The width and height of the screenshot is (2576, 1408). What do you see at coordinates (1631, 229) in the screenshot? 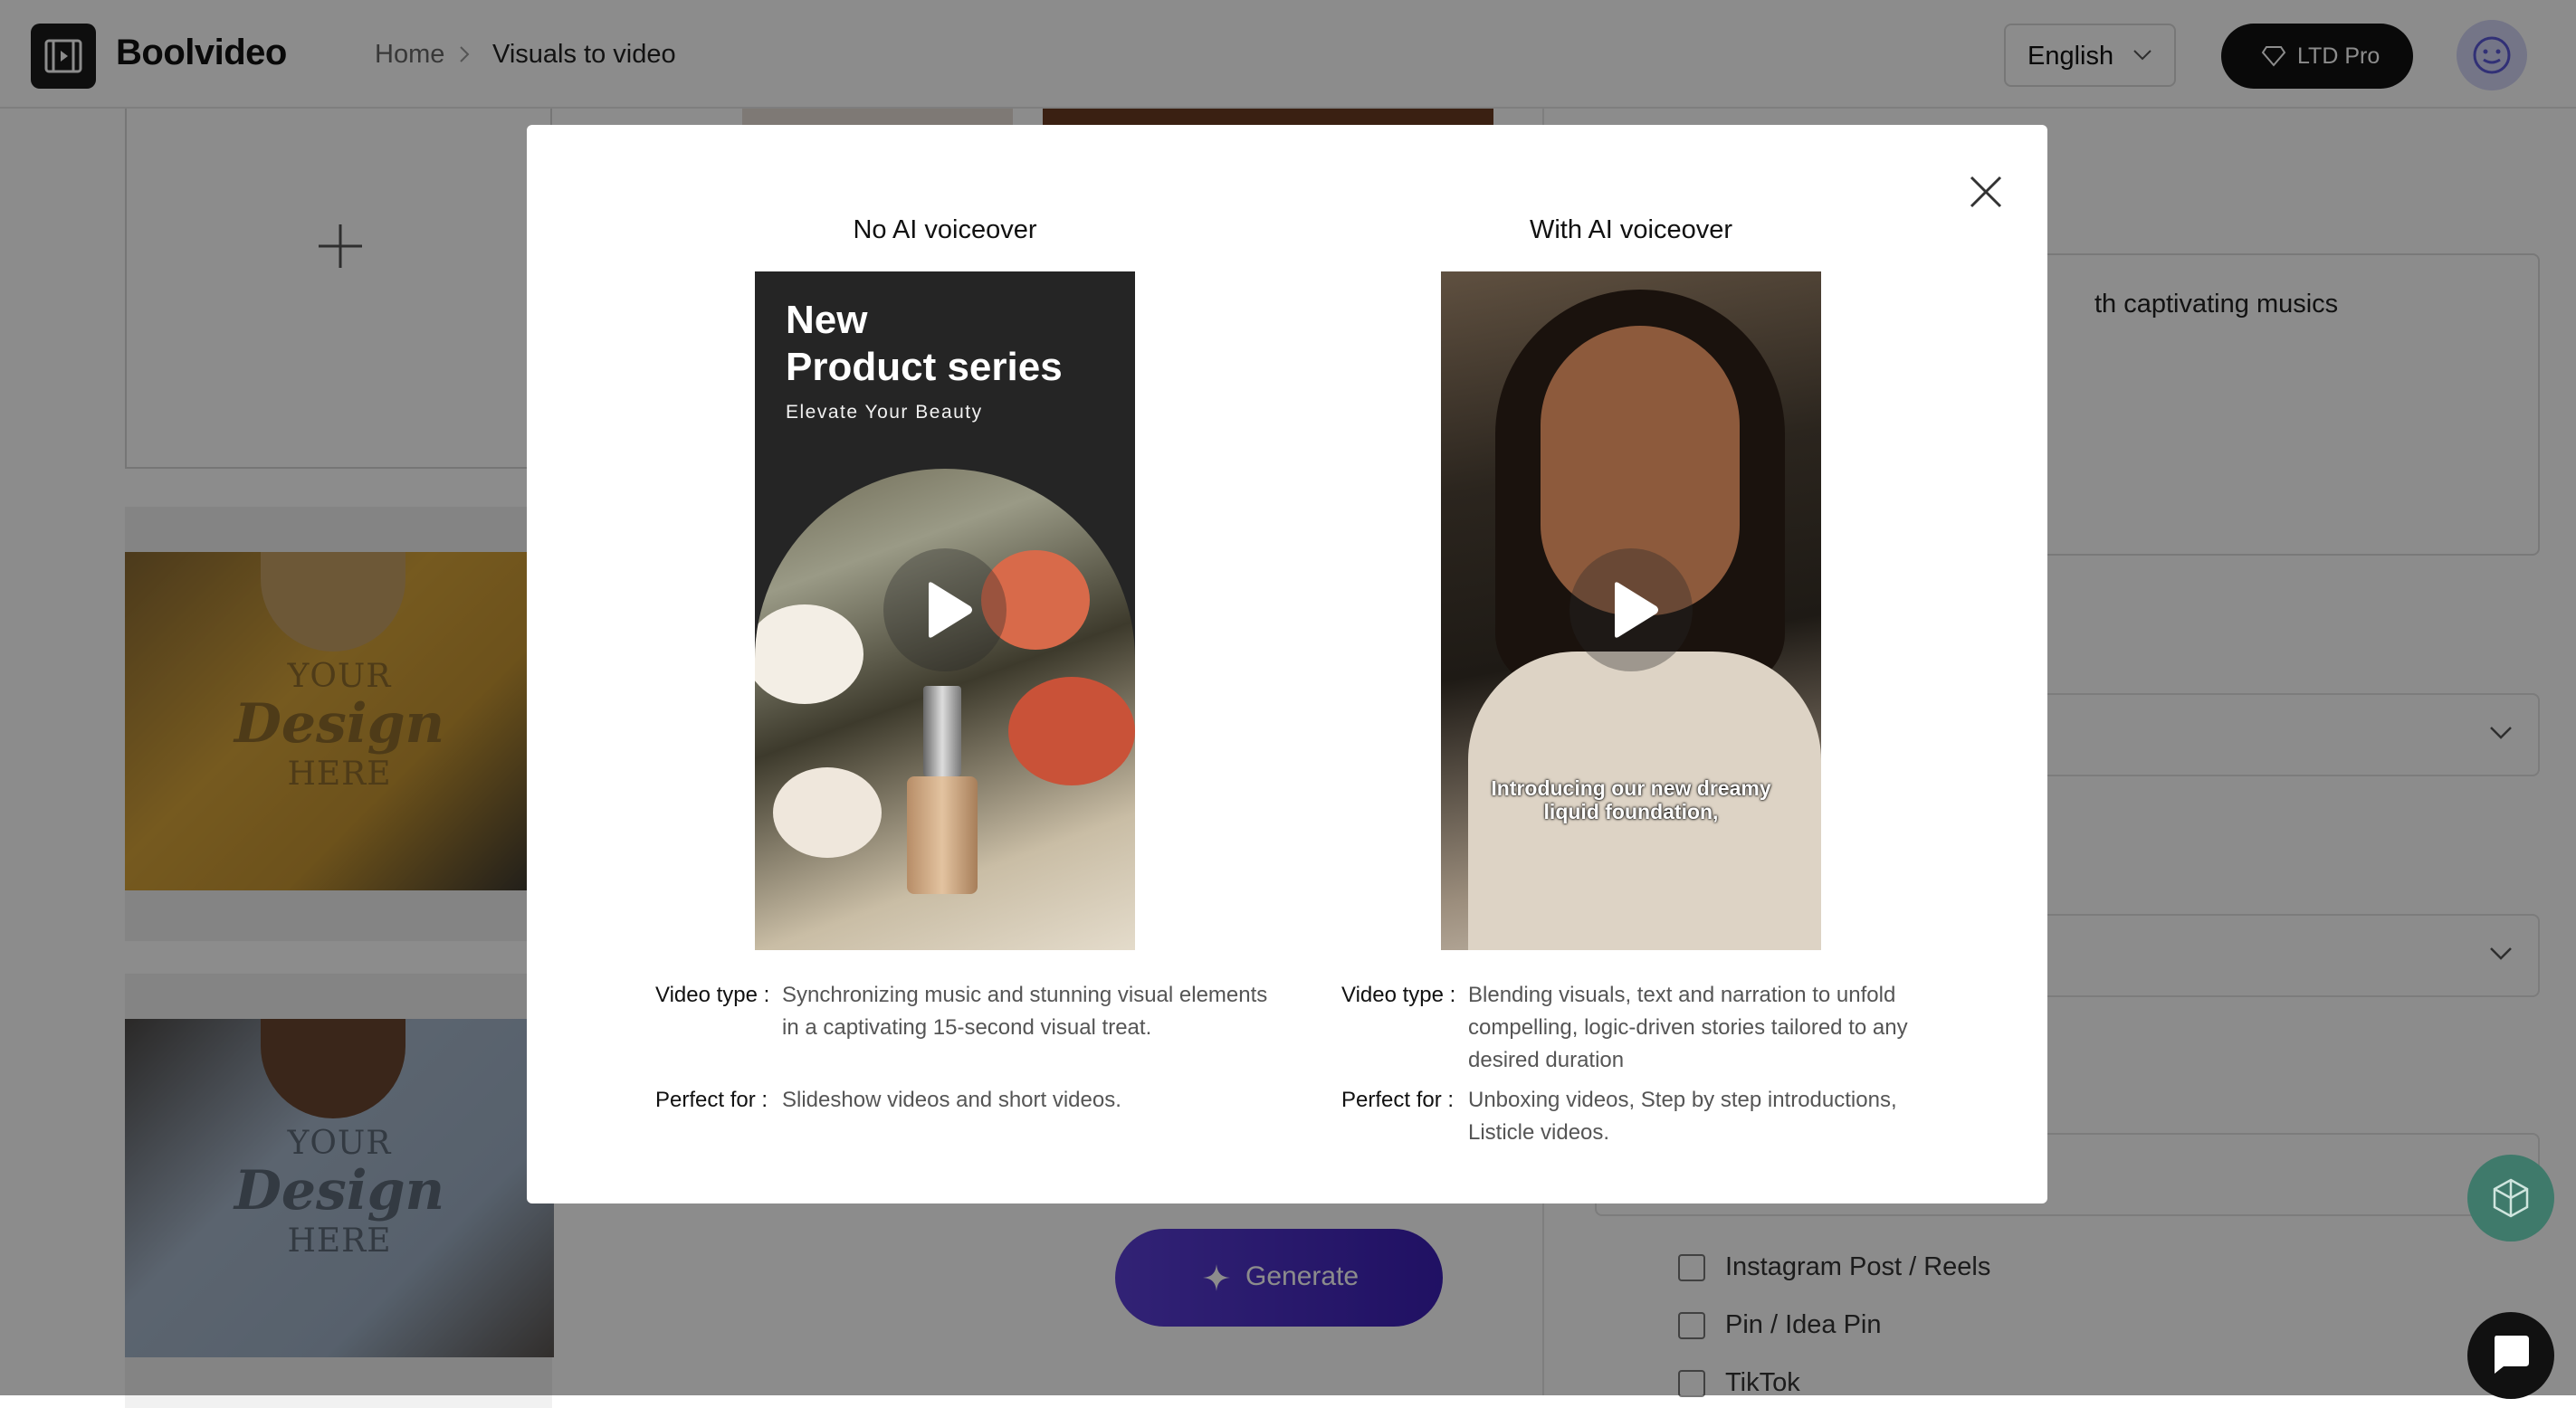
I see `option-title-with-voiceover: With AI voiceover` at bounding box center [1631, 229].